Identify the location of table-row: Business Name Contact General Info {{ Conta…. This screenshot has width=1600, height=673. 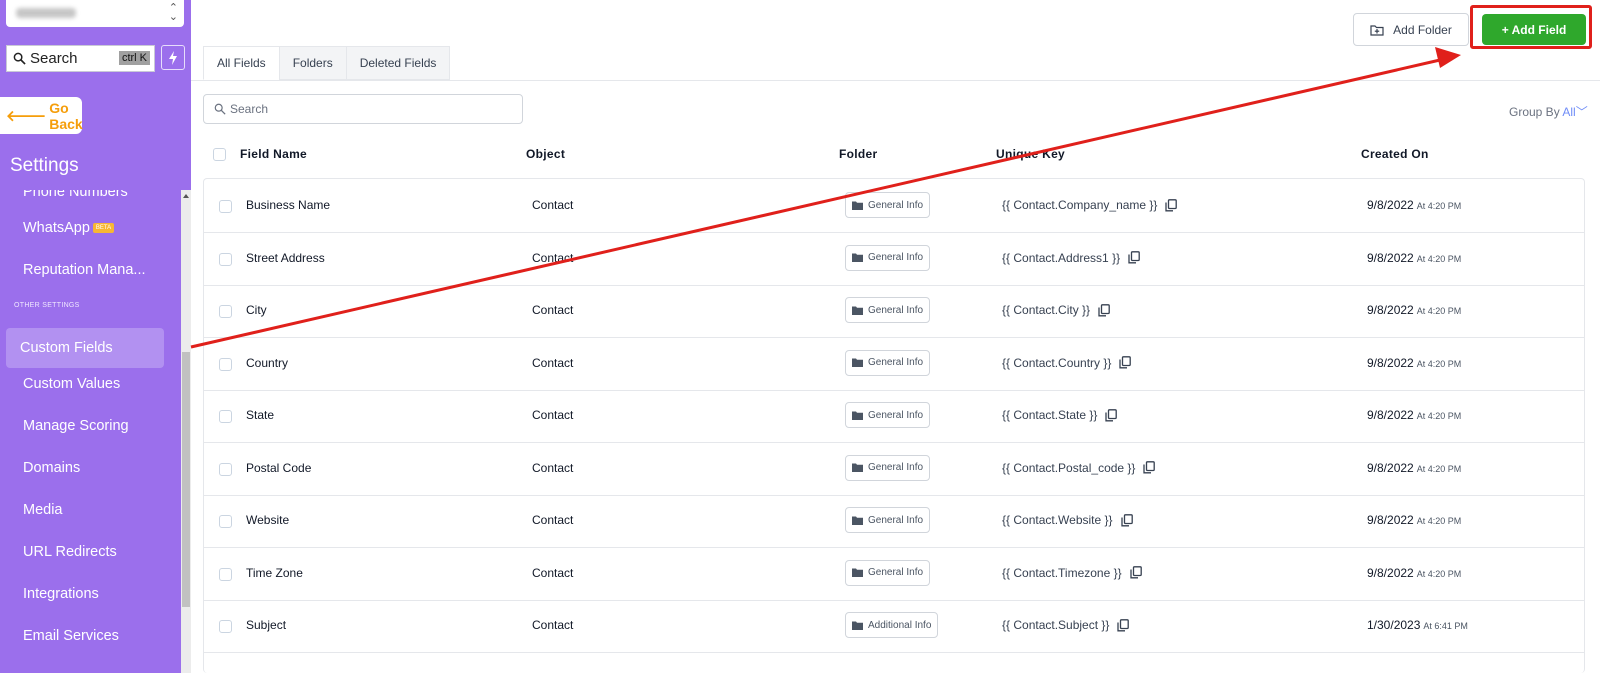
(894, 206).